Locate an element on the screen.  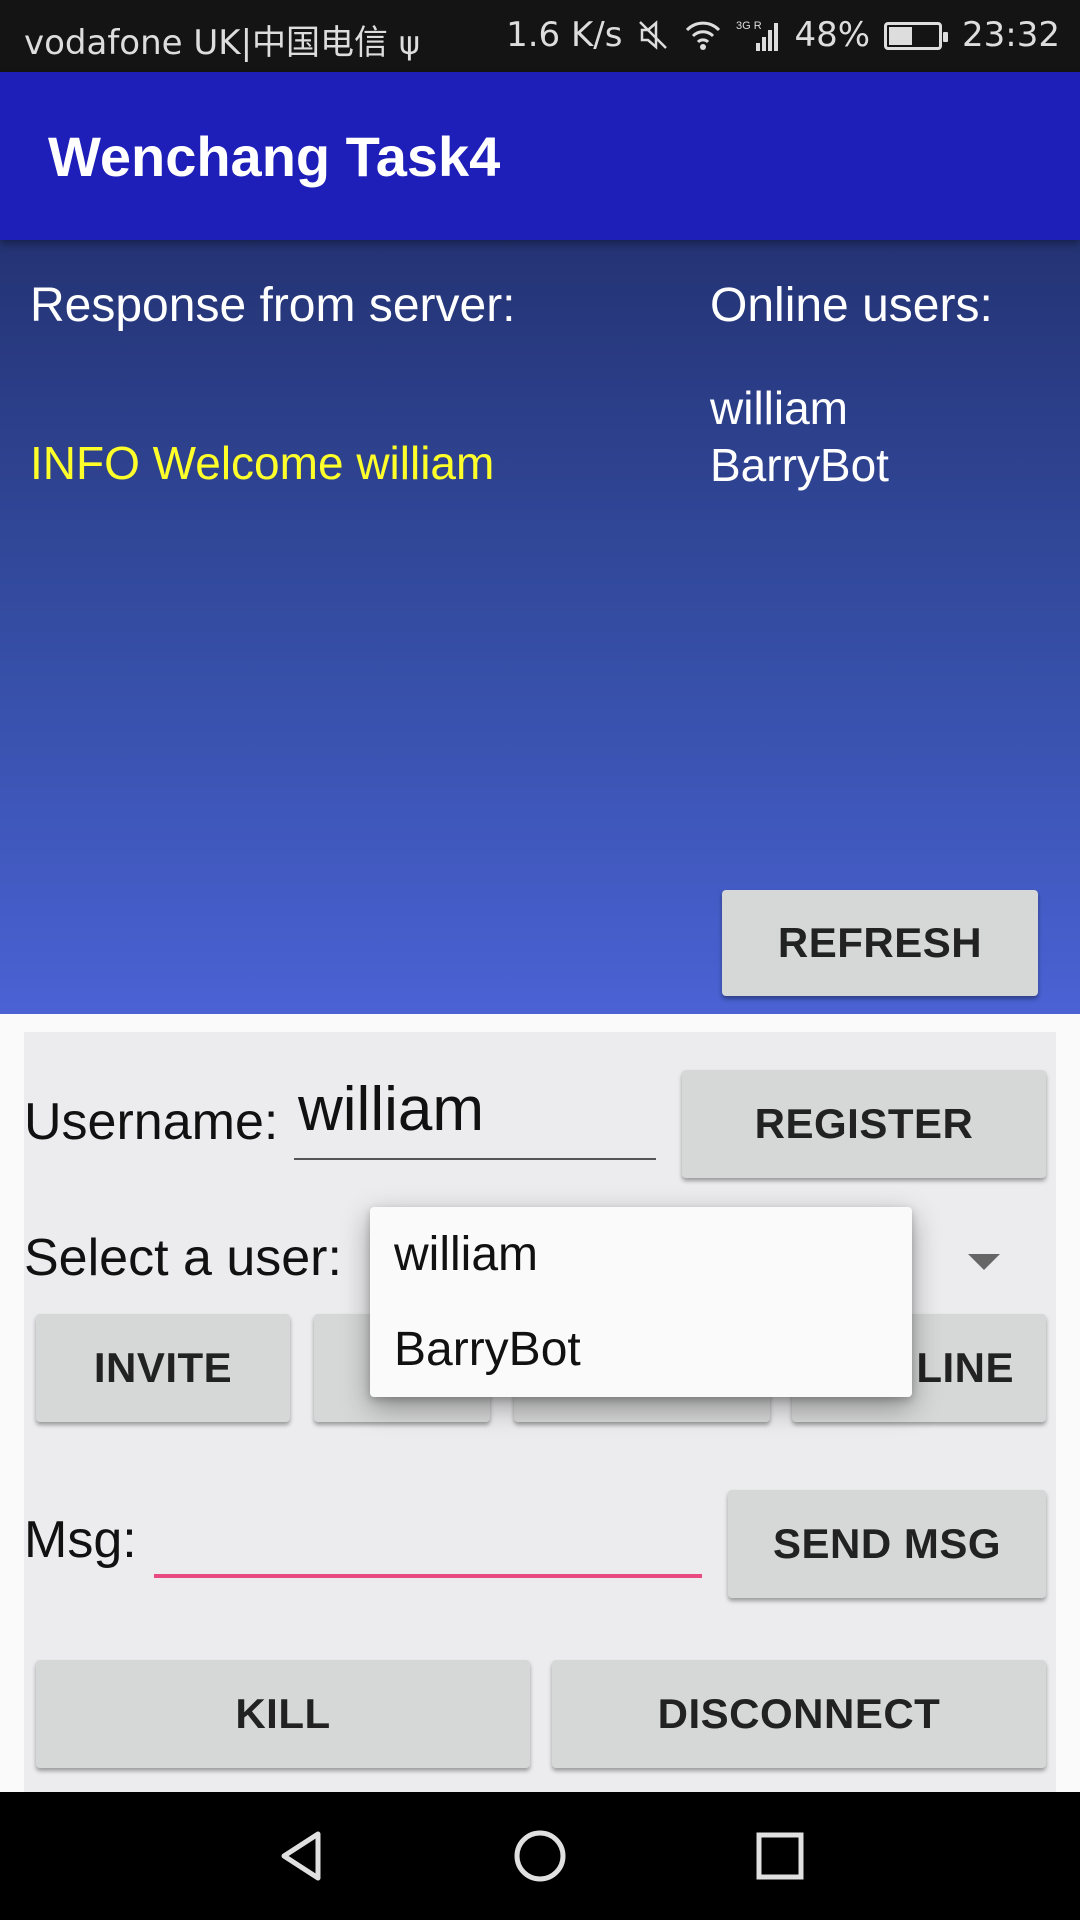
svg-text: 3G R is located at coordinates (749, 26).